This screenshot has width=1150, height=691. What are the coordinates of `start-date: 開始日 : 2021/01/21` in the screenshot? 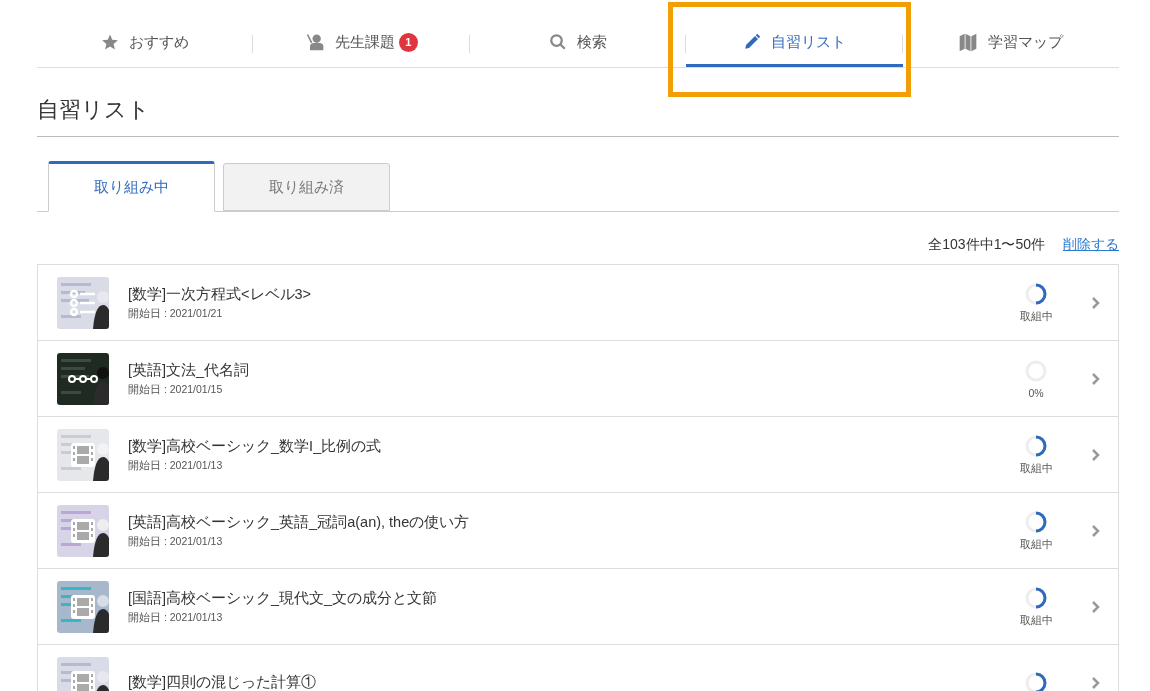 It's located at (176, 313).